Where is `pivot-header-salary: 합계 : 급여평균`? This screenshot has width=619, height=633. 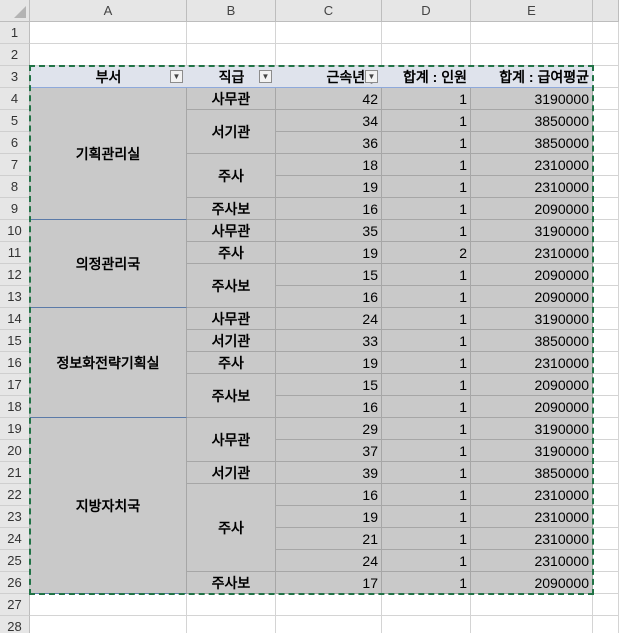
pivot-header-salary: 합계 : 급여평균 is located at coordinates (532, 77).